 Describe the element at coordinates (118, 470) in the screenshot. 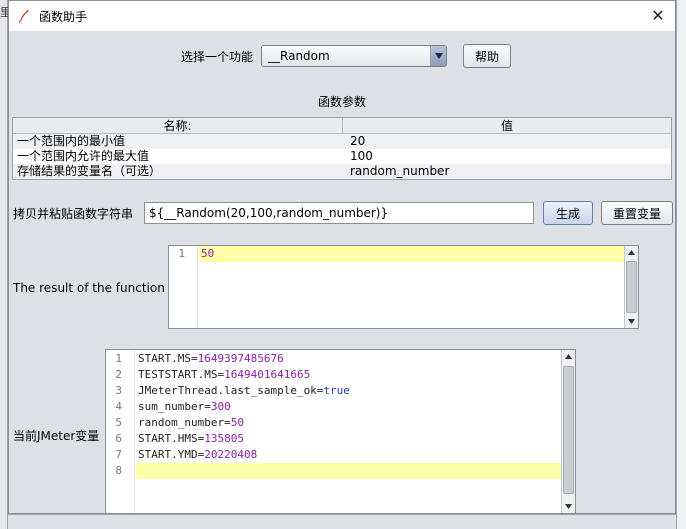

I see `line-number: 8` at that location.